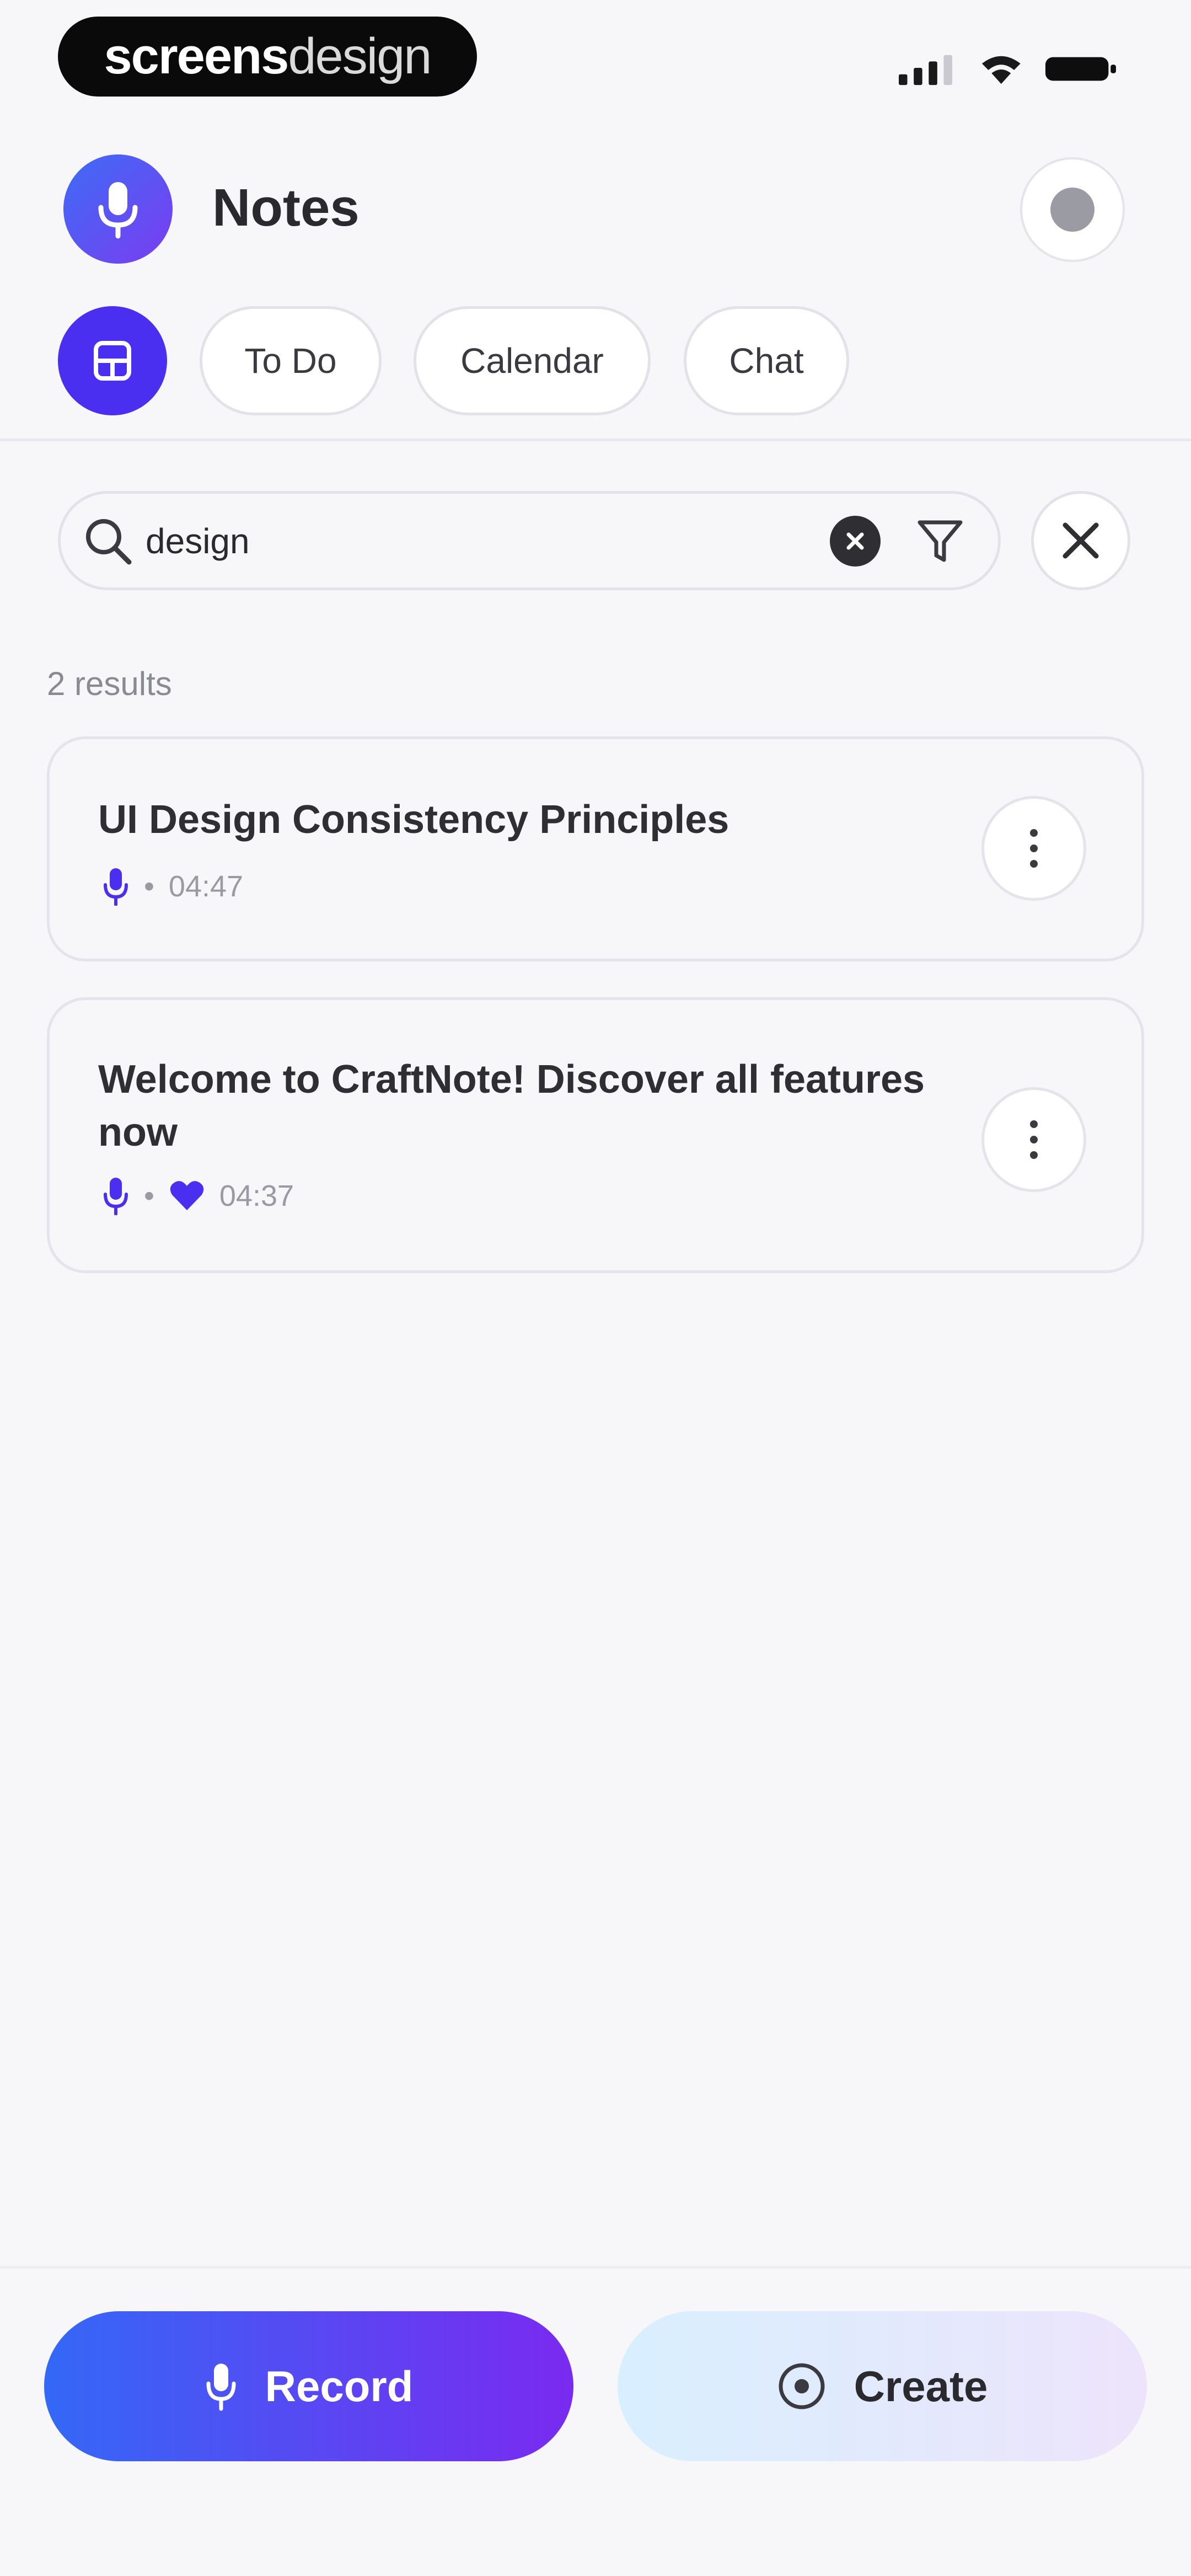  What do you see at coordinates (340, 2386) in the screenshot?
I see `record-label: Record` at bounding box center [340, 2386].